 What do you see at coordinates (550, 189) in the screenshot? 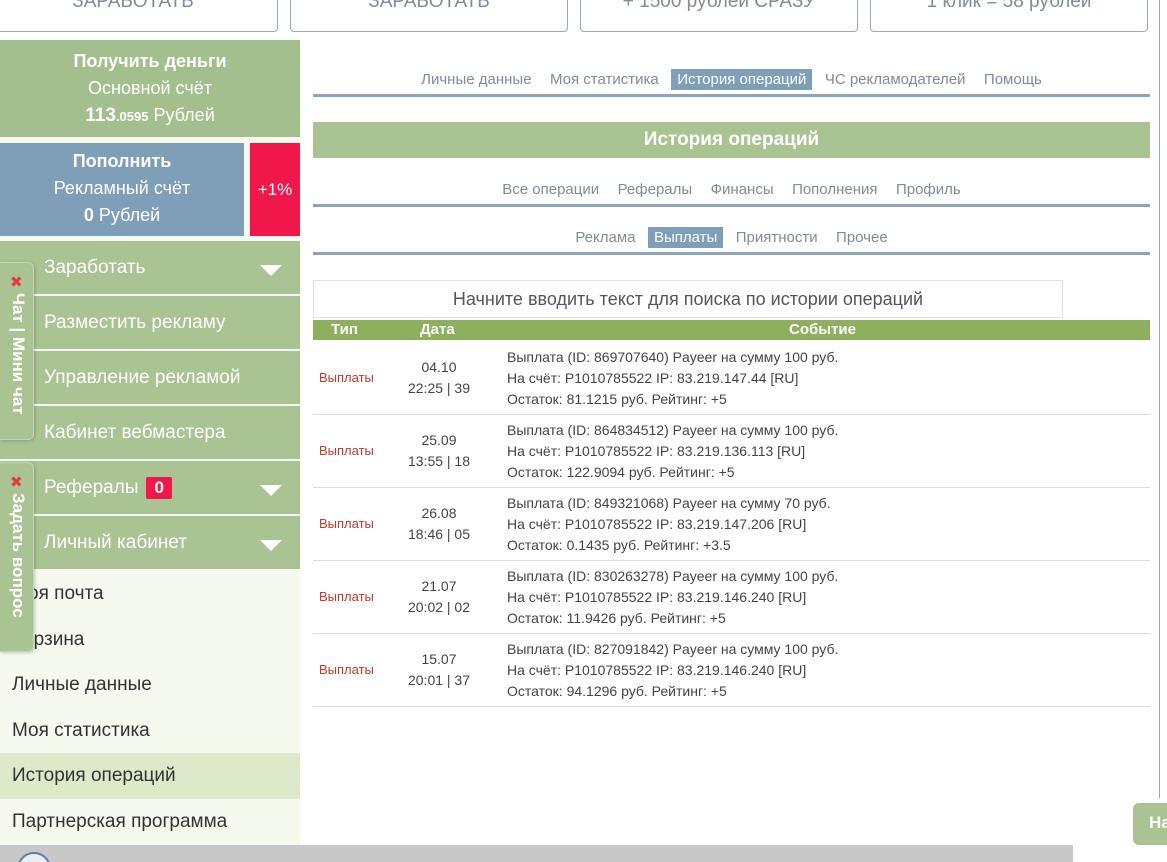
I see `tab-all-operations: Все операции` at bounding box center [550, 189].